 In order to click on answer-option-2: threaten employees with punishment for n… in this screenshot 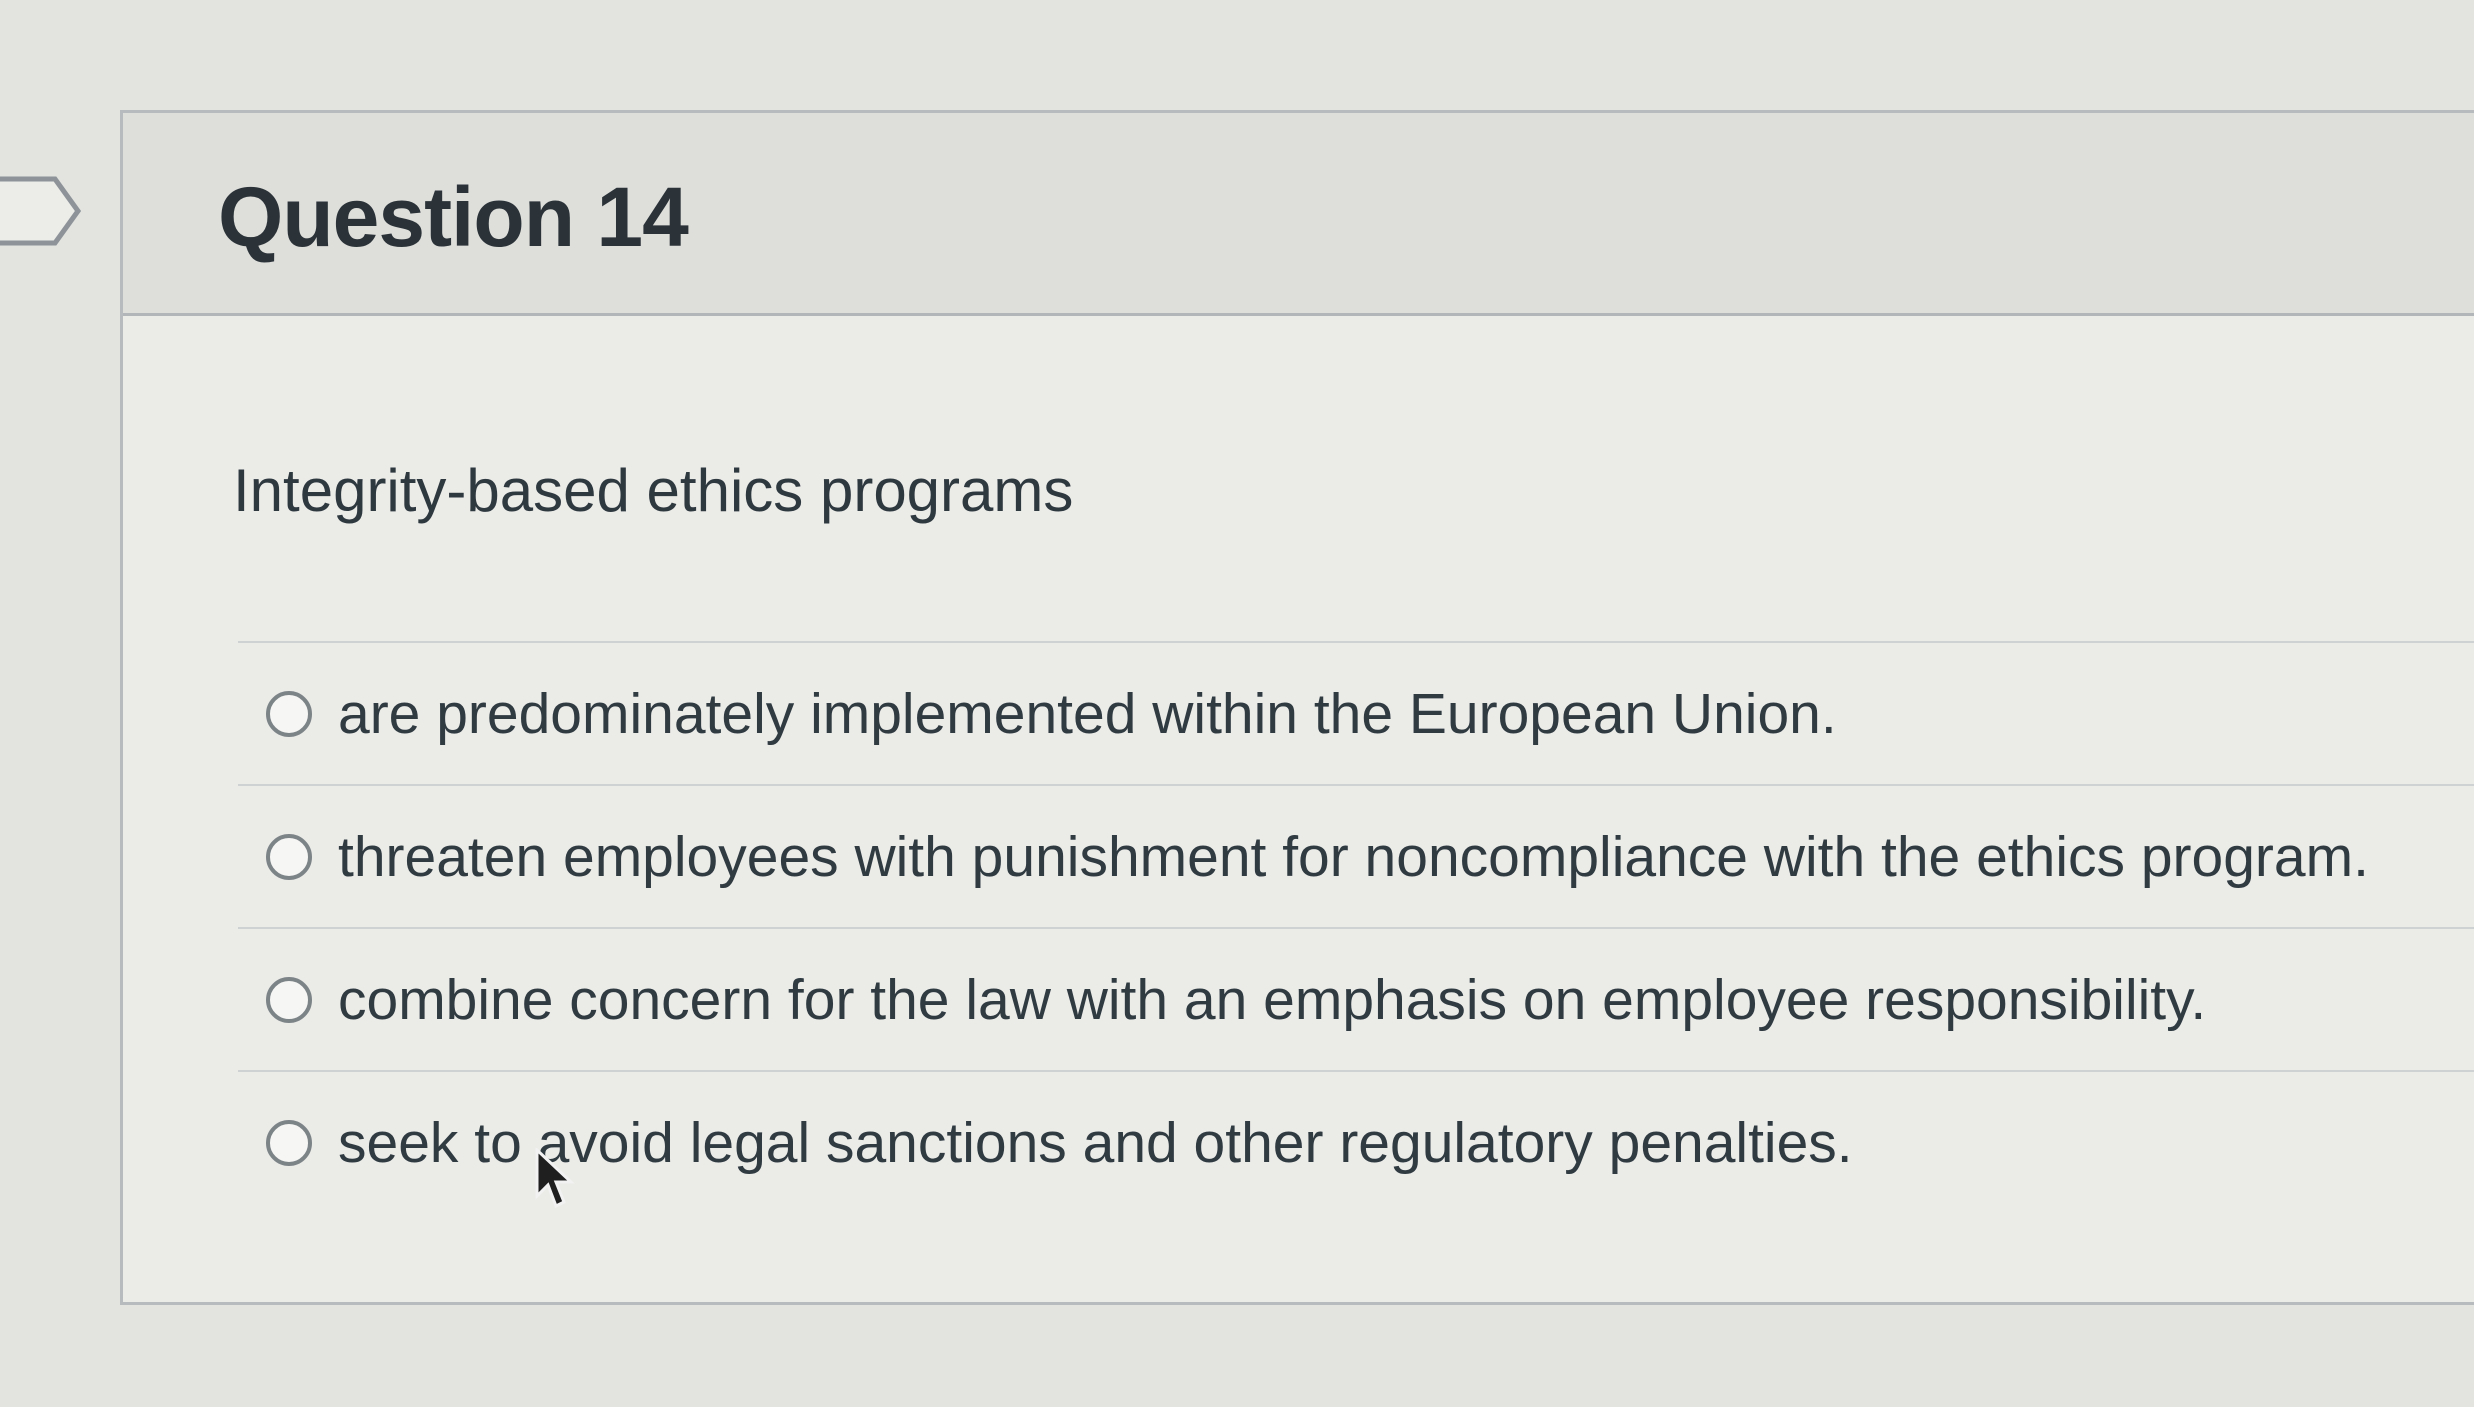, I will do `click(1356, 855)`.